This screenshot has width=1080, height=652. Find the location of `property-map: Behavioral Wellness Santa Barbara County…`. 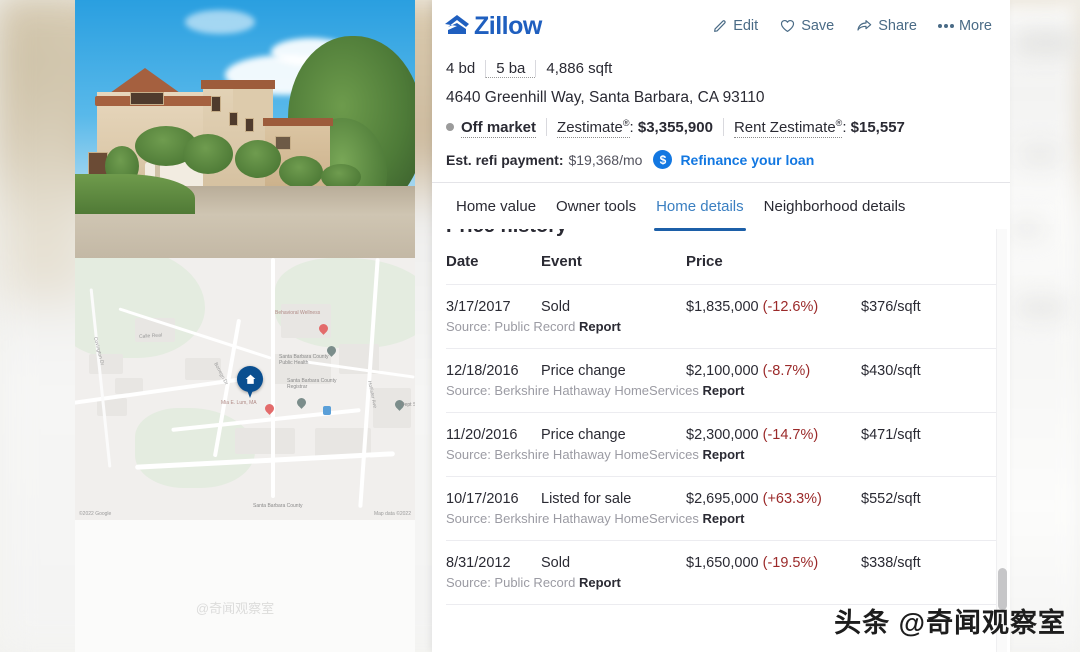

property-map: Behavioral Wellness Santa Barbara County… is located at coordinates (245, 389).